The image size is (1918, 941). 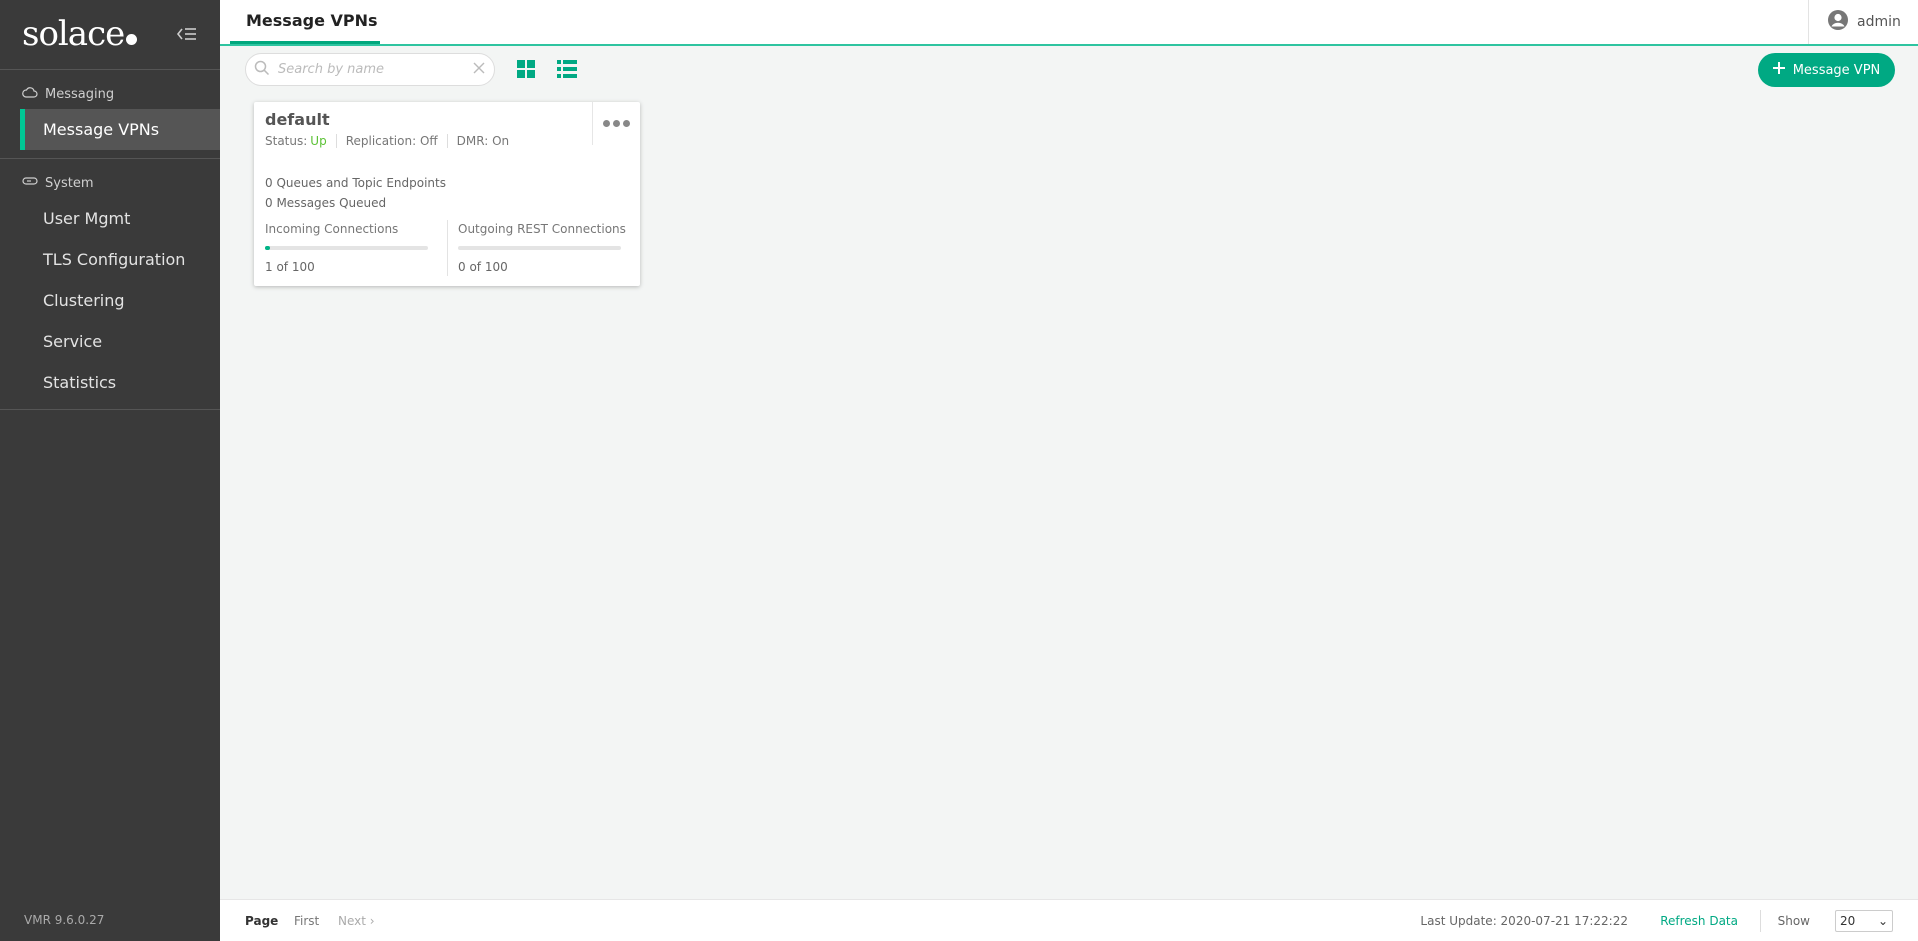 I want to click on sidebar-item-message-vpns: Message VPNs, so click(x=120, y=129).